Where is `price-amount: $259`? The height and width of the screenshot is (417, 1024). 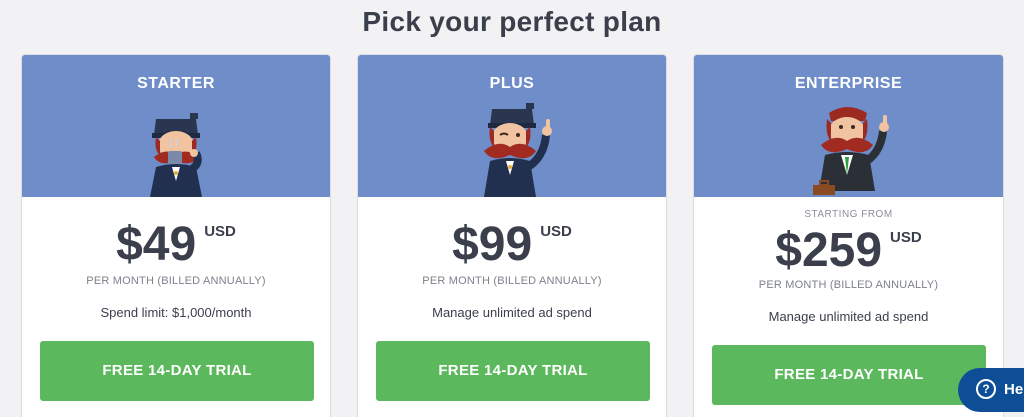 price-amount: $259 is located at coordinates (829, 250).